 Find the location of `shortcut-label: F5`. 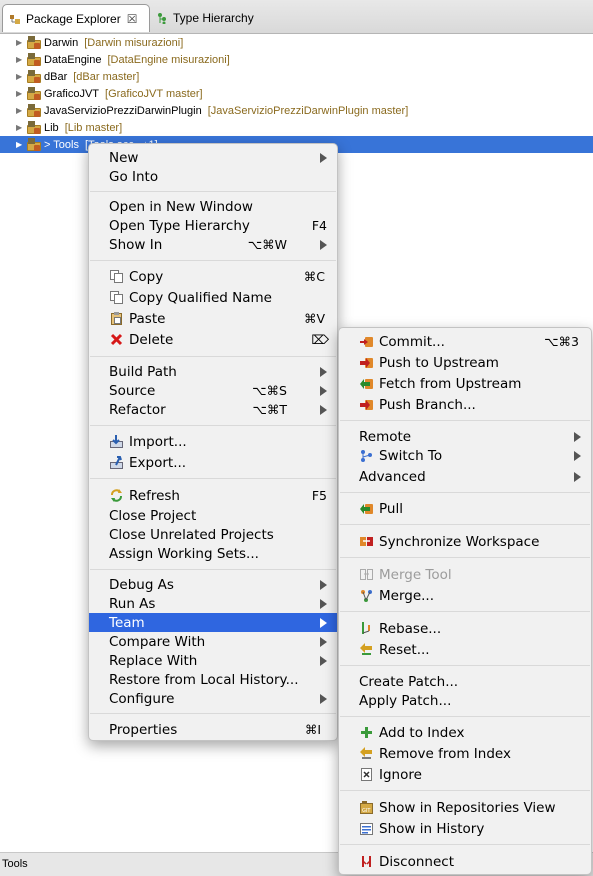

shortcut-label: F5 is located at coordinates (319, 495).